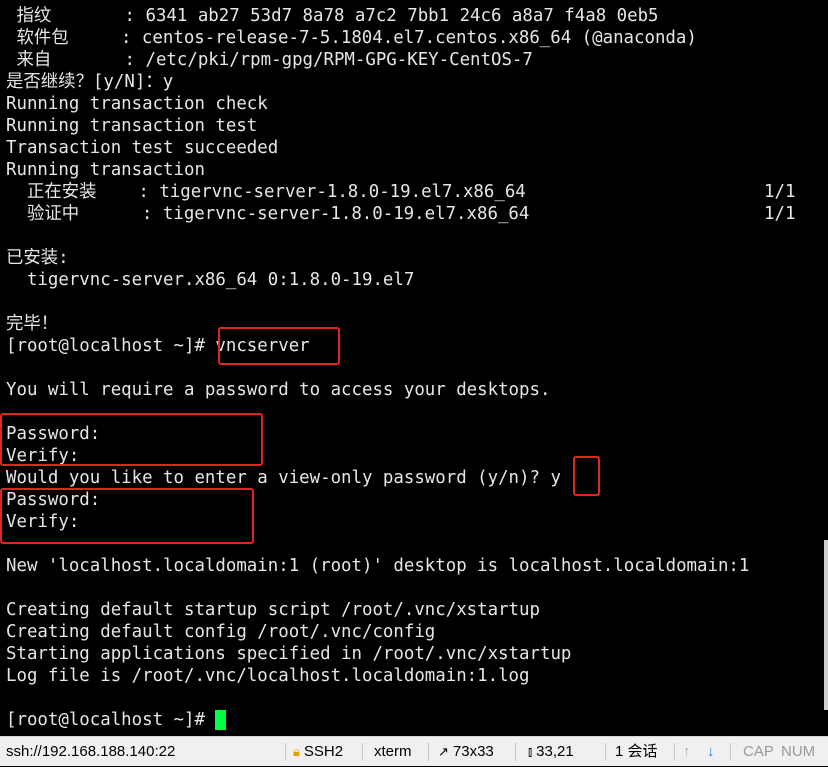 Image resolution: width=828 pixels, height=767 pixels. What do you see at coordinates (780, 214) in the screenshot?
I see `verify-progress: 1/1` at bounding box center [780, 214].